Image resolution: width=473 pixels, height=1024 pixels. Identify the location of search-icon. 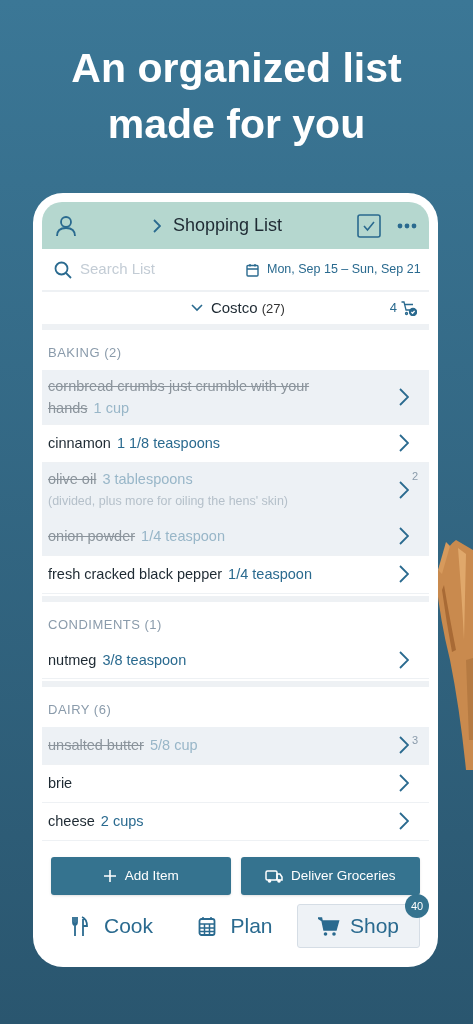
(63, 269).